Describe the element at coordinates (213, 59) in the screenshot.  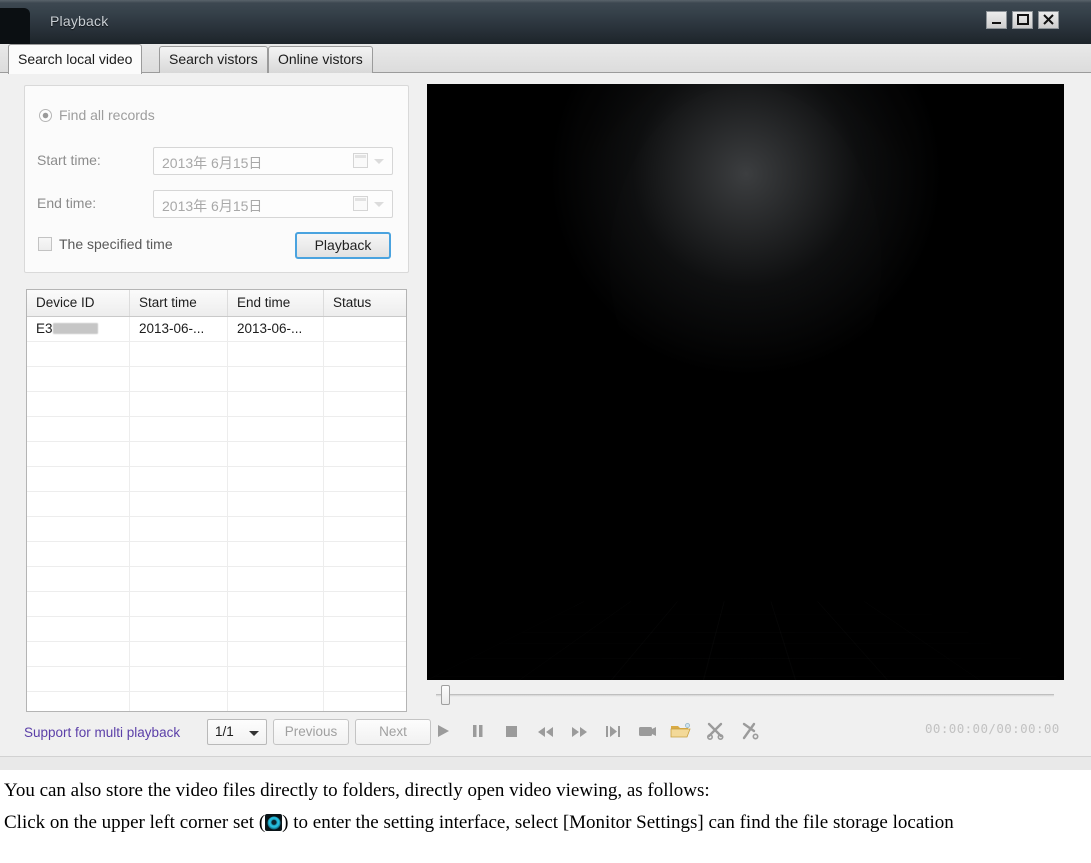
I see `tab-search-vistors: Search vistors` at that location.